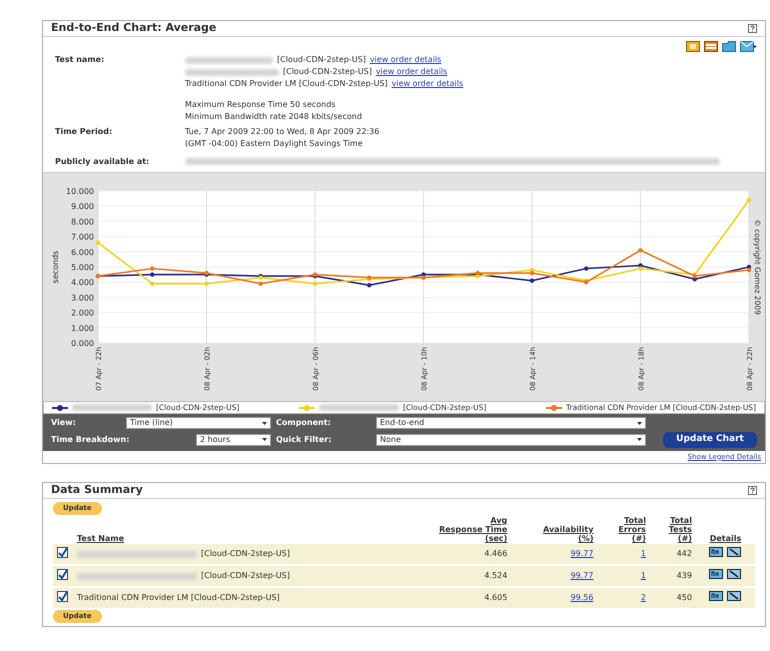 The image size is (770, 651). Describe the element at coordinates (582, 597) in the screenshot. I see `availability-link: 99.56` at that location.